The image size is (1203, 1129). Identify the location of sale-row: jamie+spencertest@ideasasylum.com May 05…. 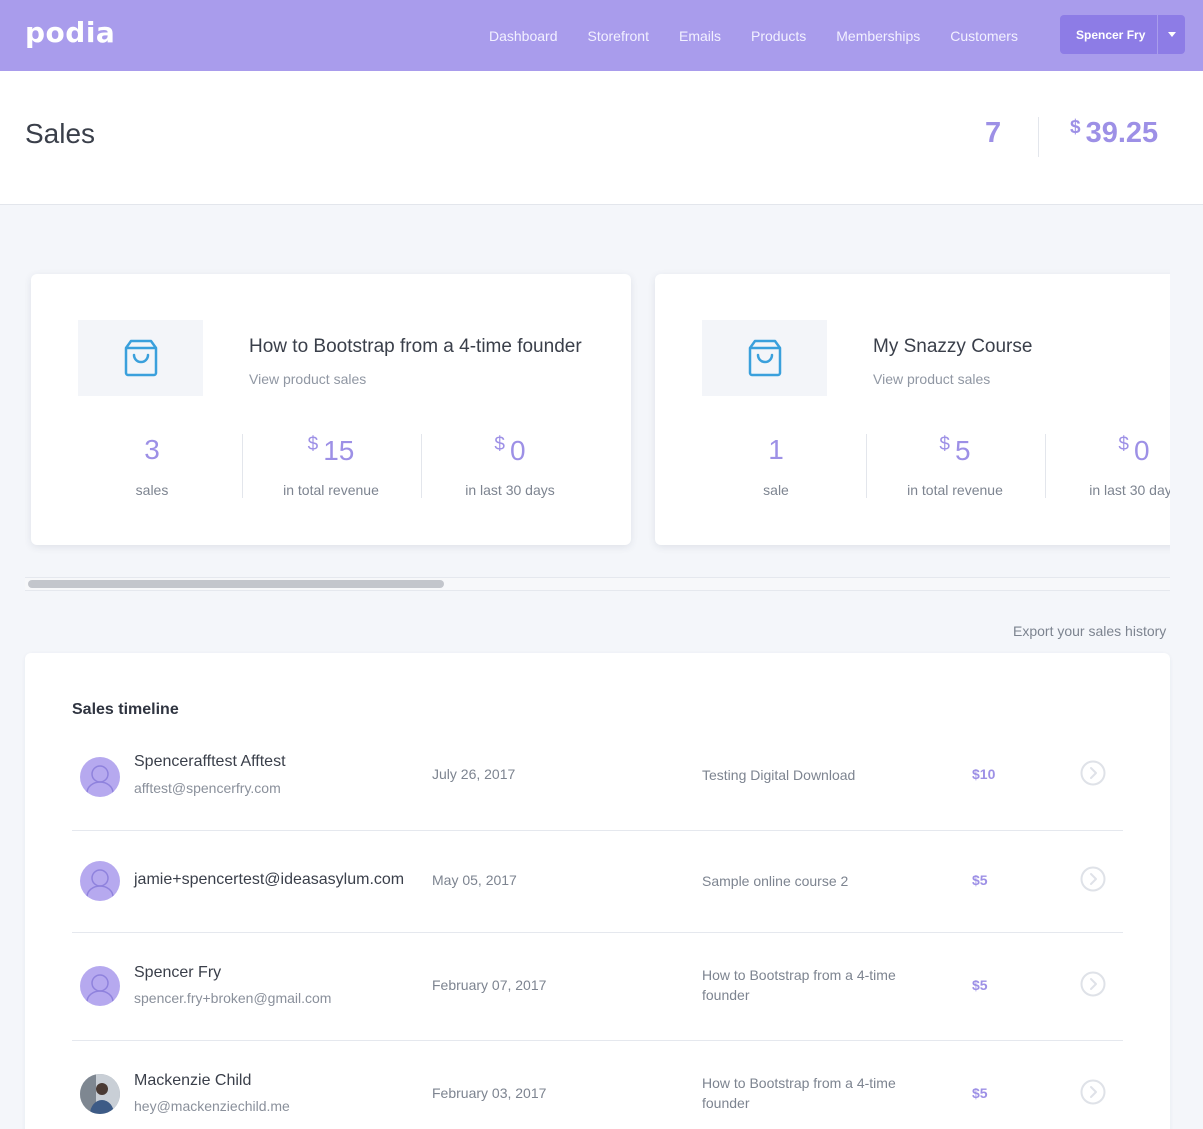
(597, 882).